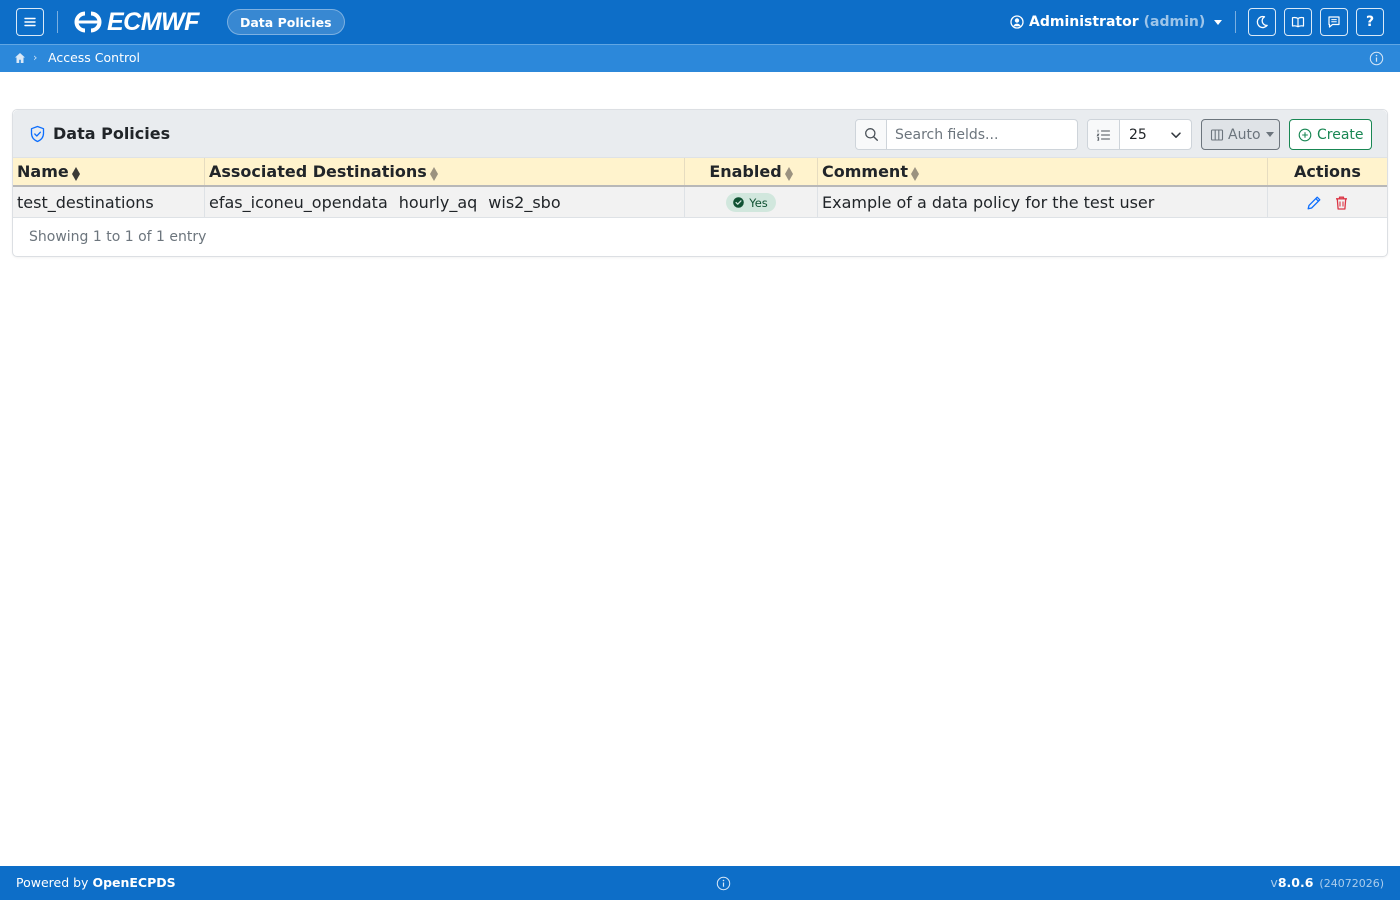  I want to click on user-menu: Administrator (admin), so click(1116, 22).